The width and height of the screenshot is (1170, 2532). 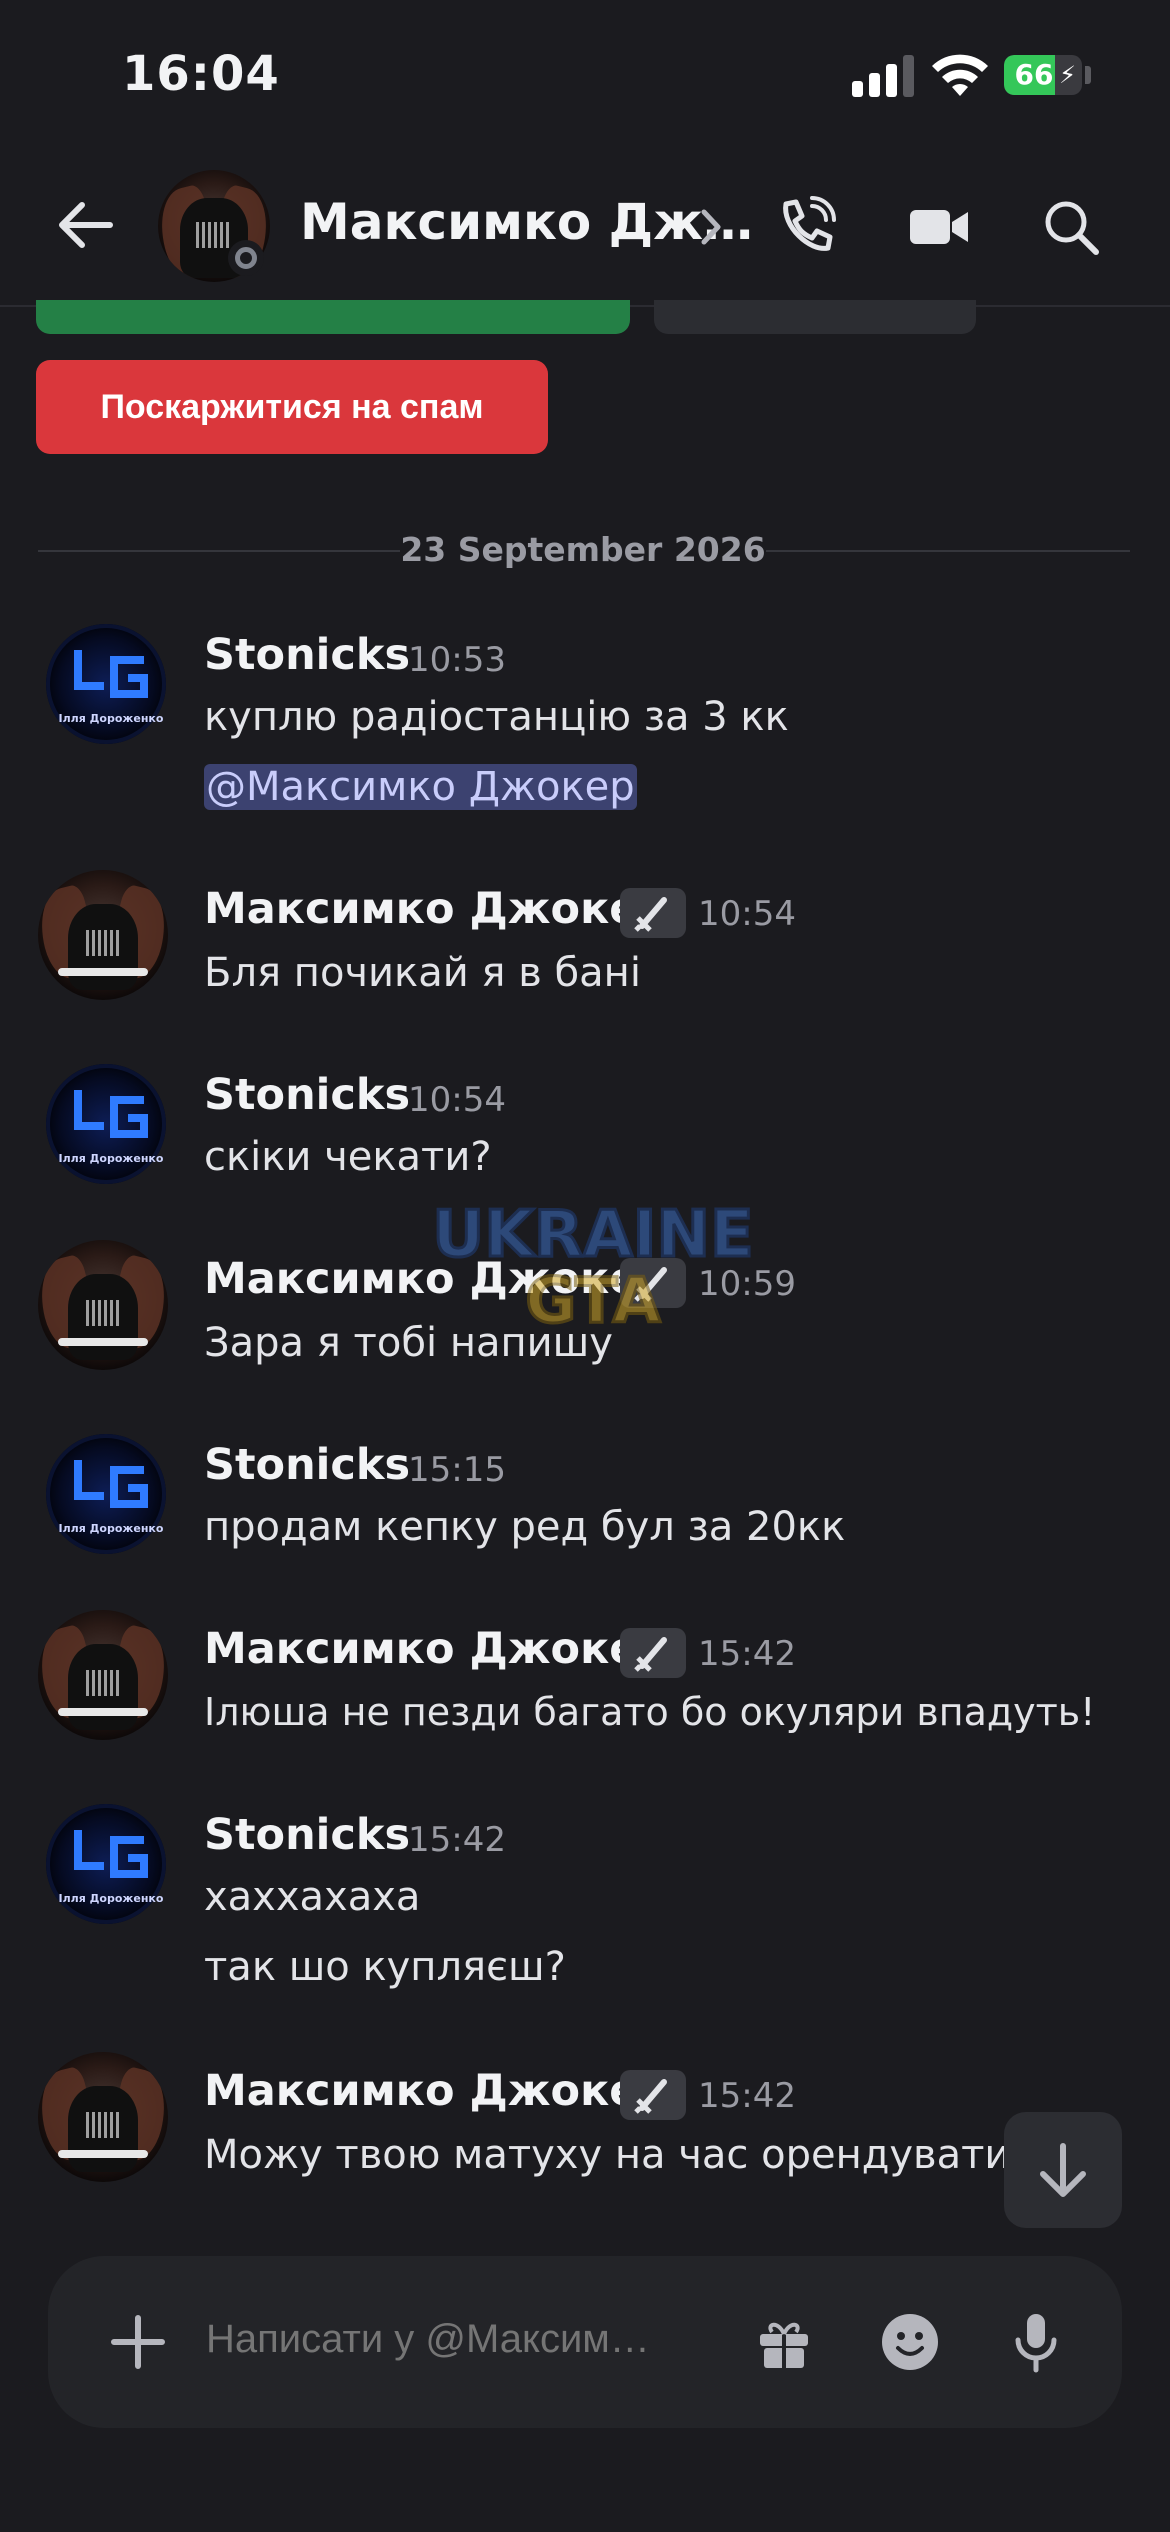 I want to click on wifi-icon, so click(x=960, y=75).